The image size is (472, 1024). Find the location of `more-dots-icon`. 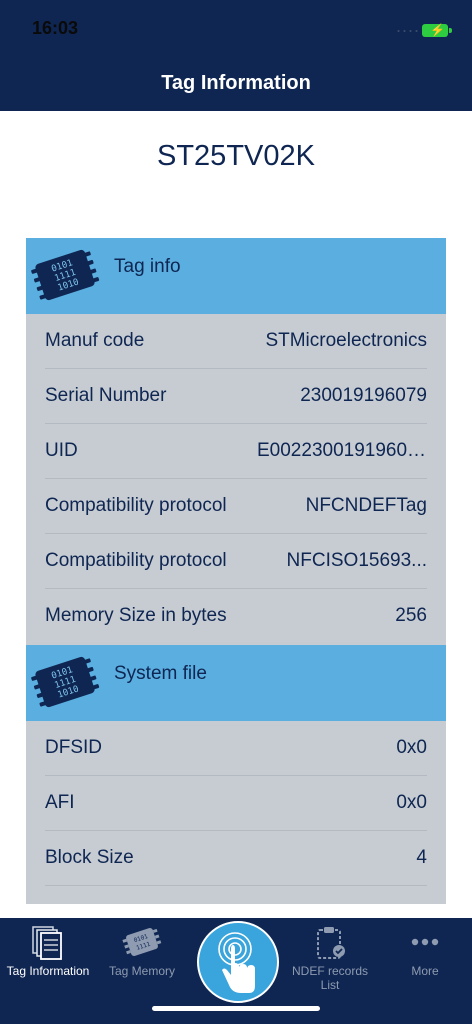

more-dots-icon is located at coordinates (425, 942).